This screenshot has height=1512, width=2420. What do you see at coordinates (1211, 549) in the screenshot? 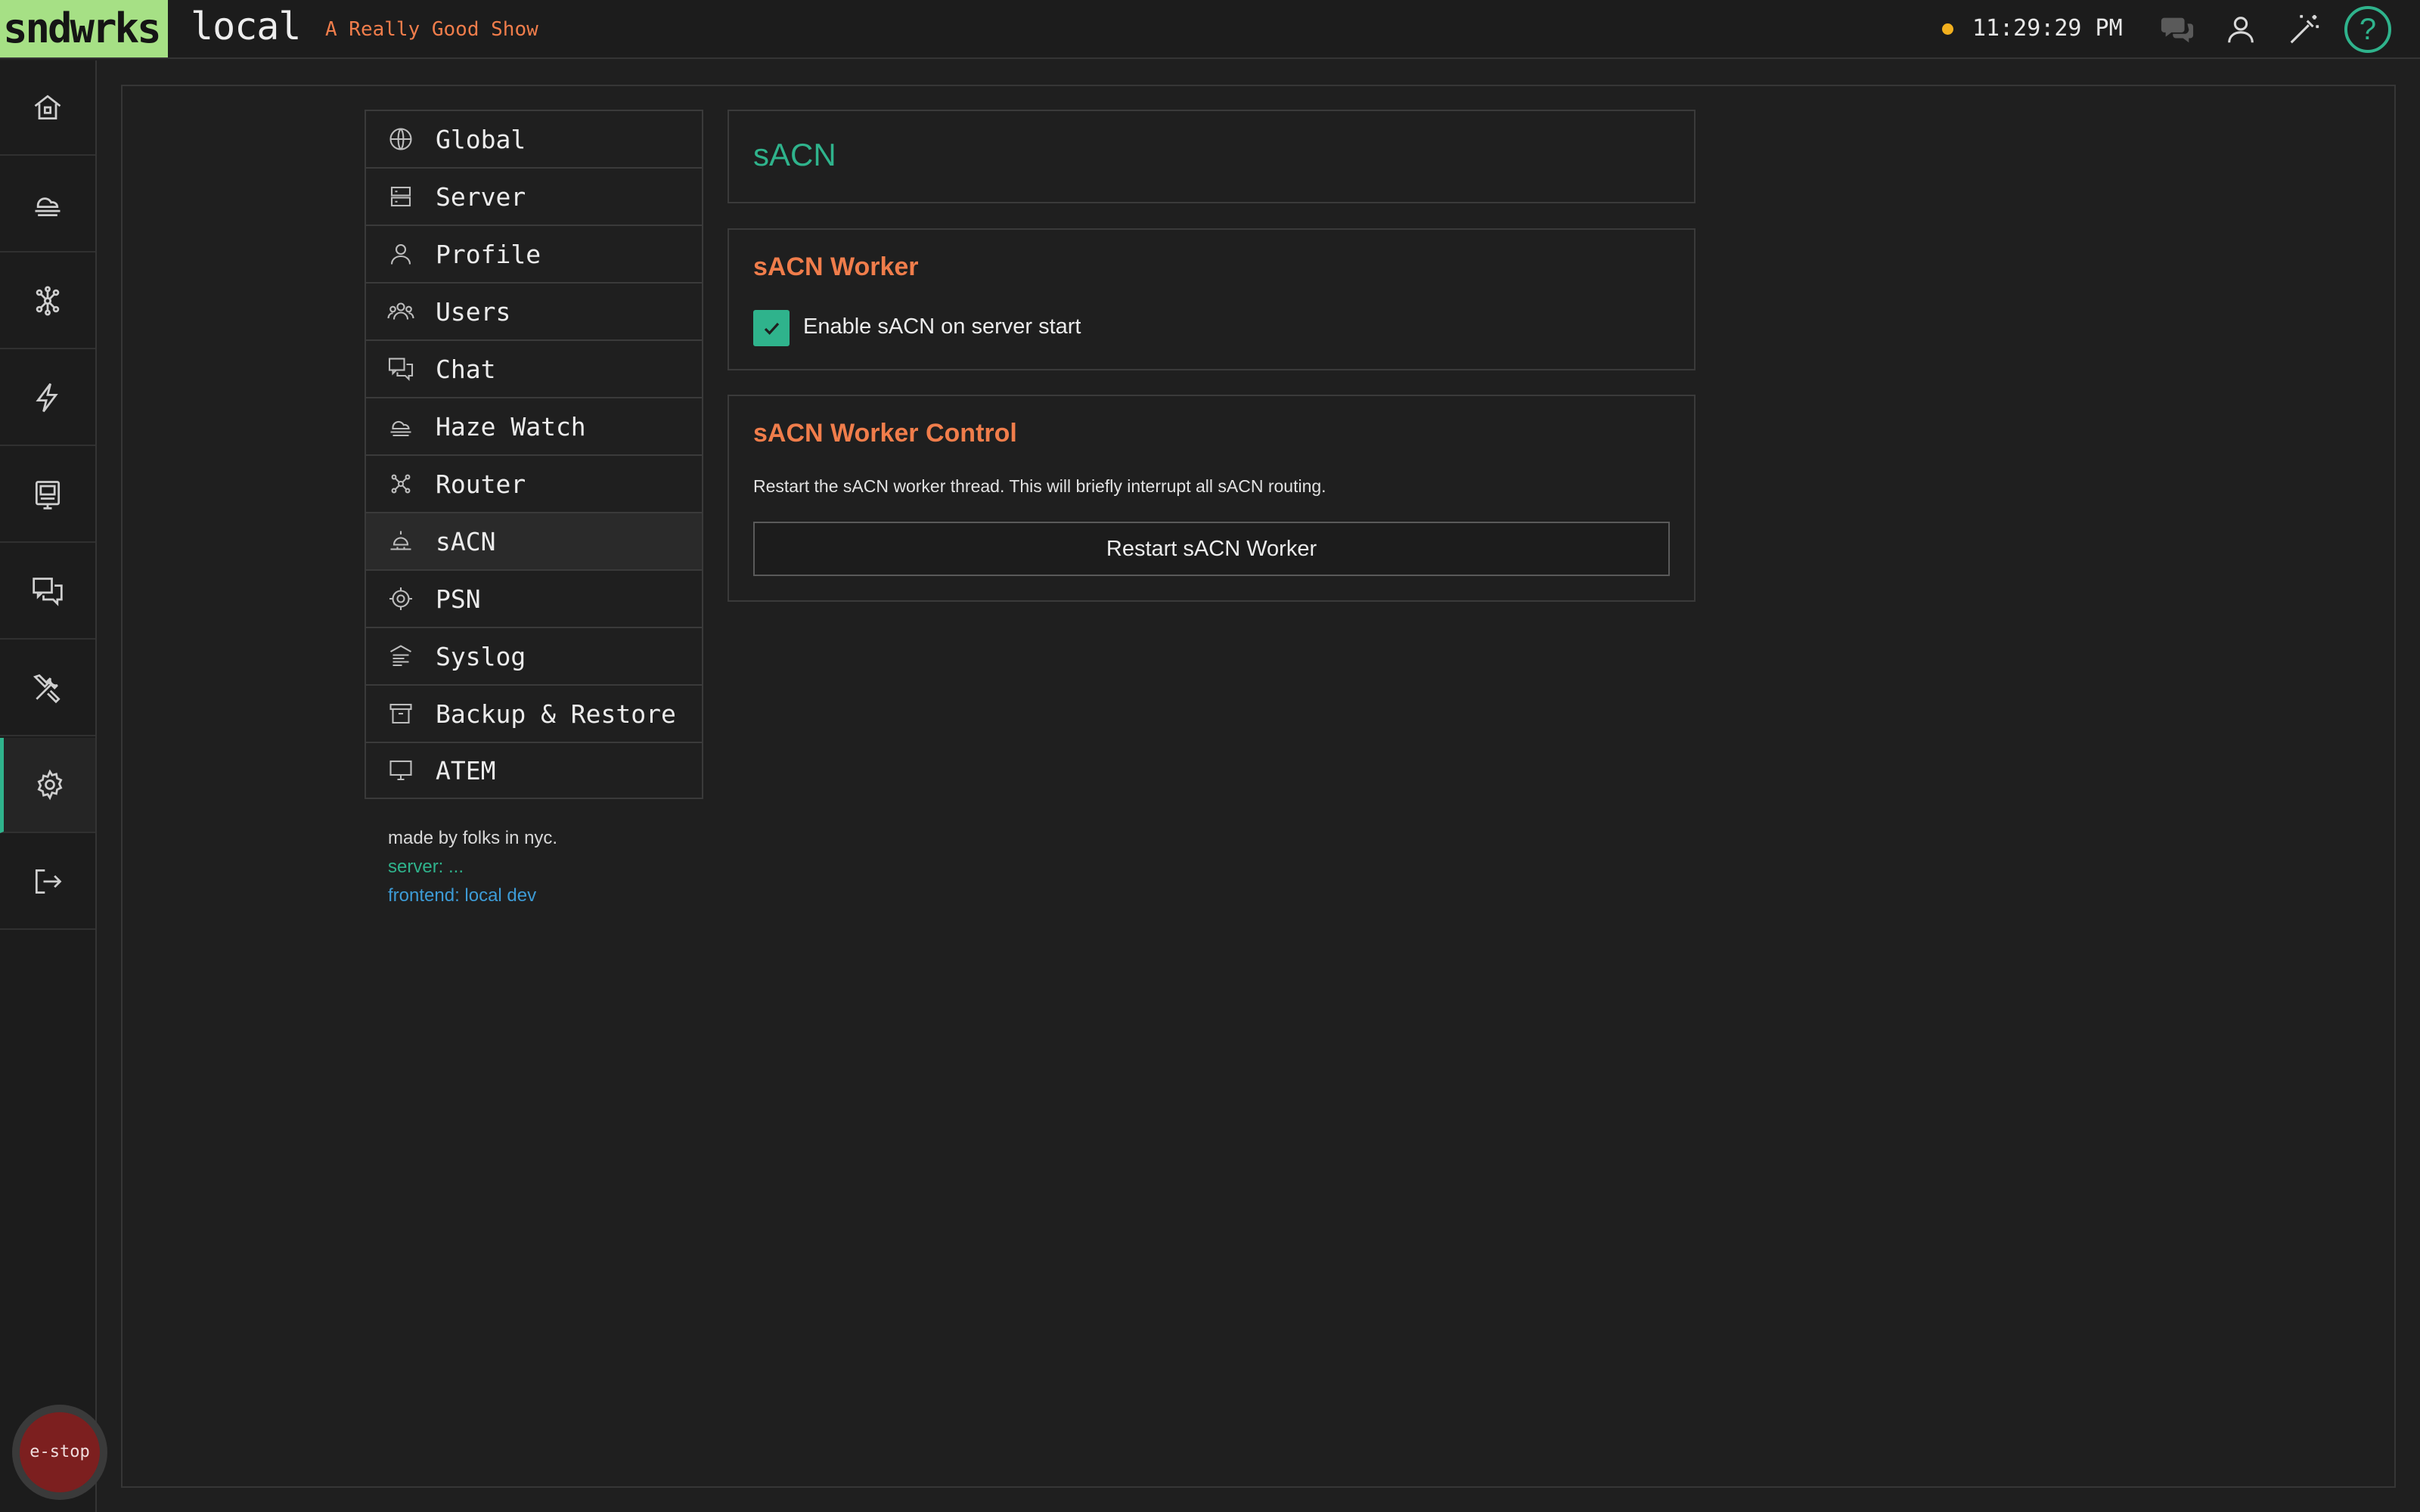
I see `restart-sacn-worker-button: Restart sACN Worker` at bounding box center [1211, 549].